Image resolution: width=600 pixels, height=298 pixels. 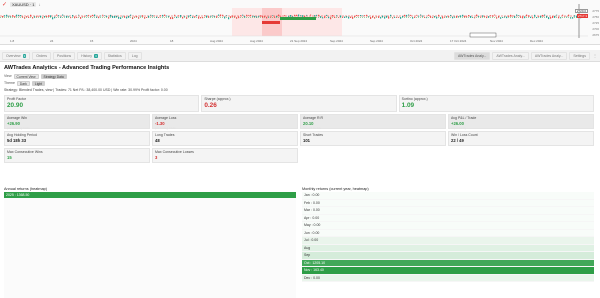 What do you see at coordinates (5, 4) in the screenshot?
I see `tradingview-logo-icon: ✓` at bounding box center [5, 4].